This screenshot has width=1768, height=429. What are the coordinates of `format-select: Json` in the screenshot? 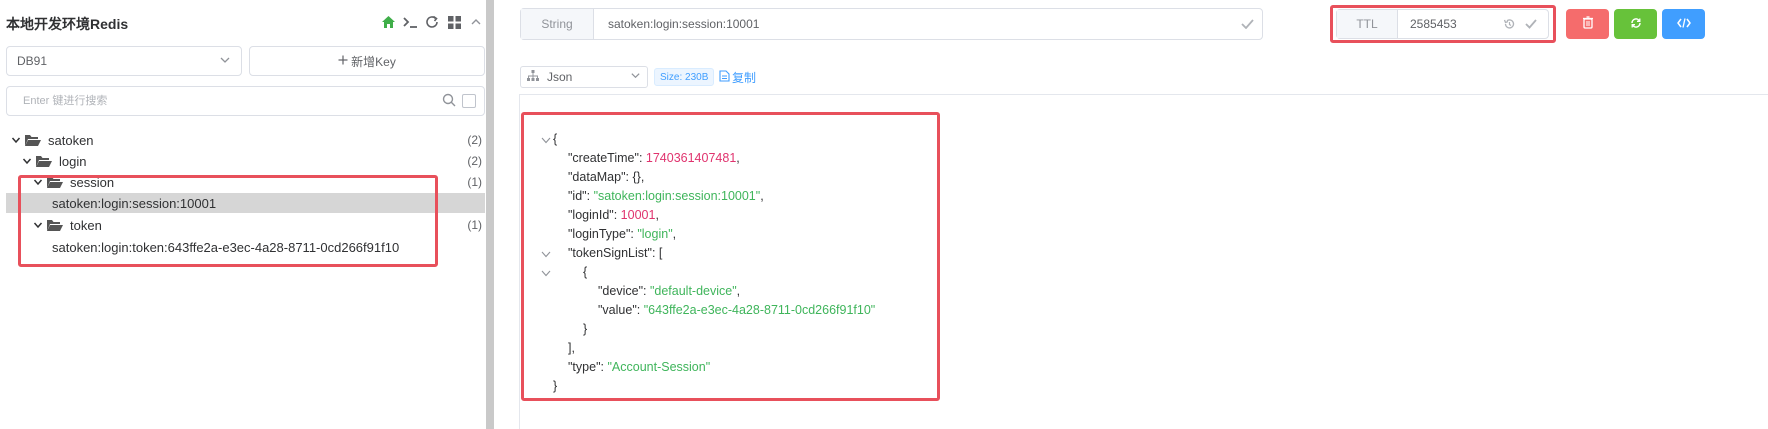 It's located at (584, 77).